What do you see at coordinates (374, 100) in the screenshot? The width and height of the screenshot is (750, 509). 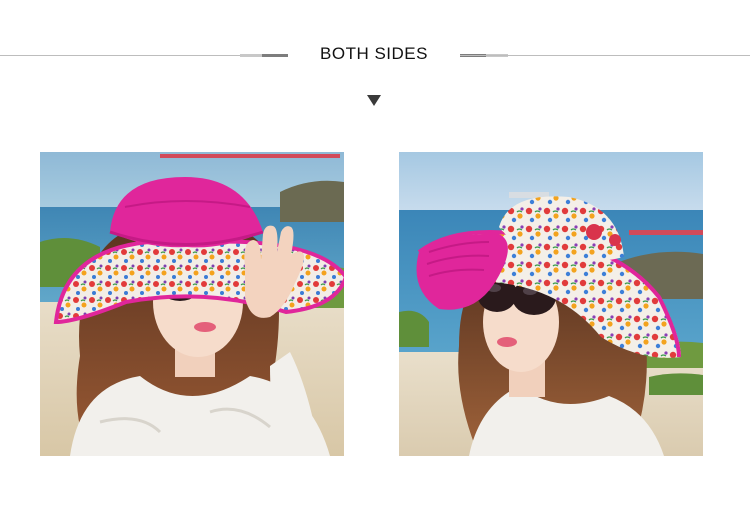 I see `down-triangle-icon` at bounding box center [374, 100].